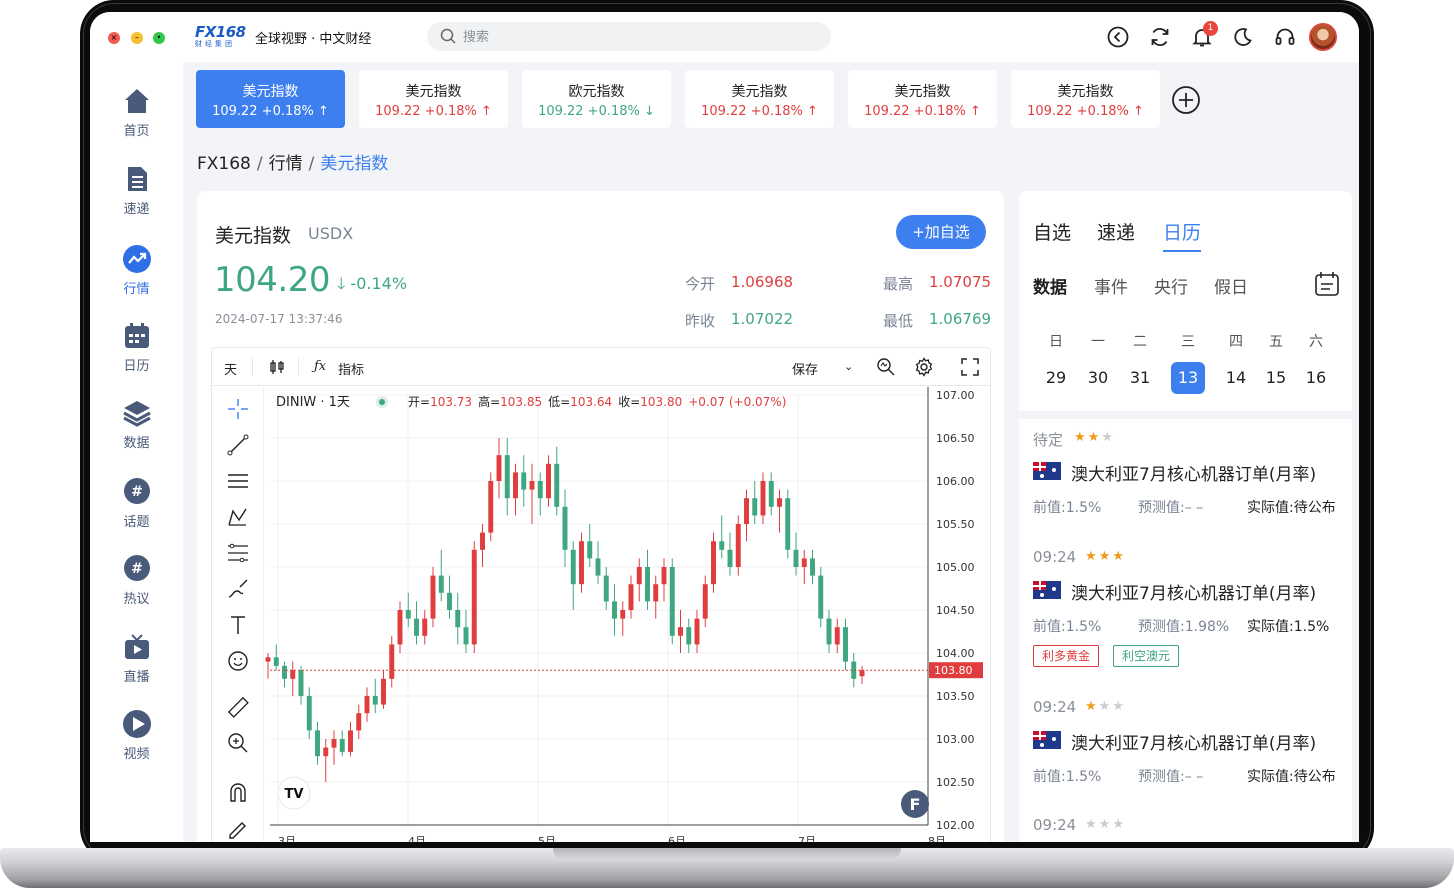 The width and height of the screenshot is (1454, 896). Describe the element at coordinates (382, 402) in the screenshot. I see `status-dot-inner` at that location.